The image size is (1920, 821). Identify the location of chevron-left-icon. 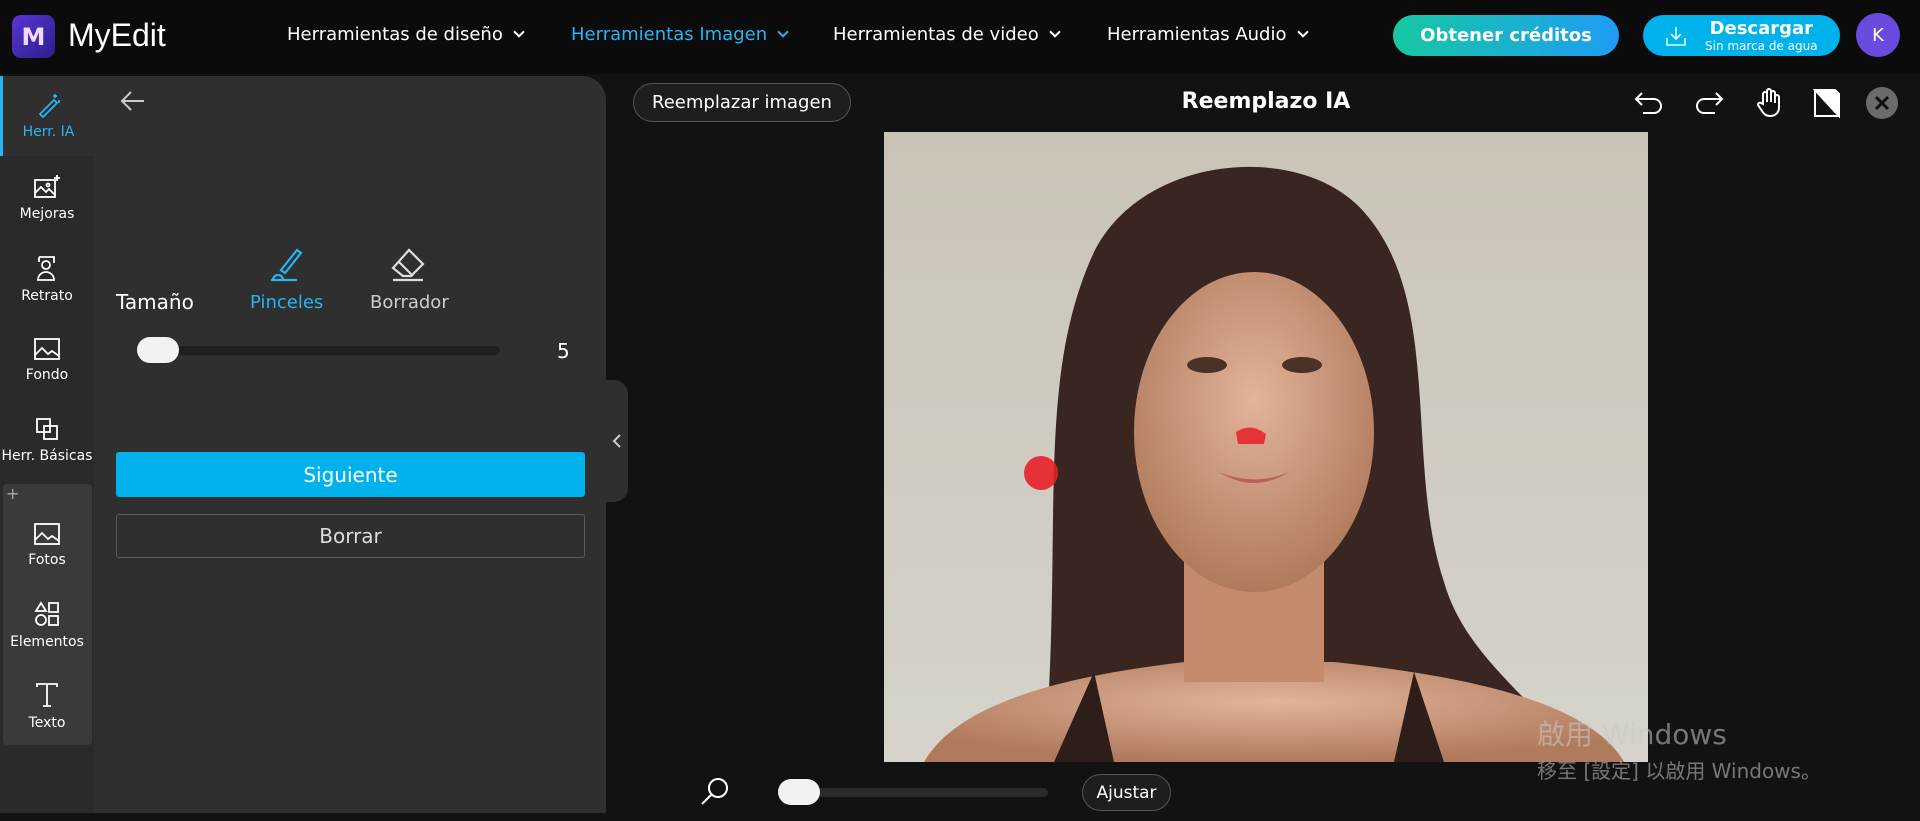
(616, 441).